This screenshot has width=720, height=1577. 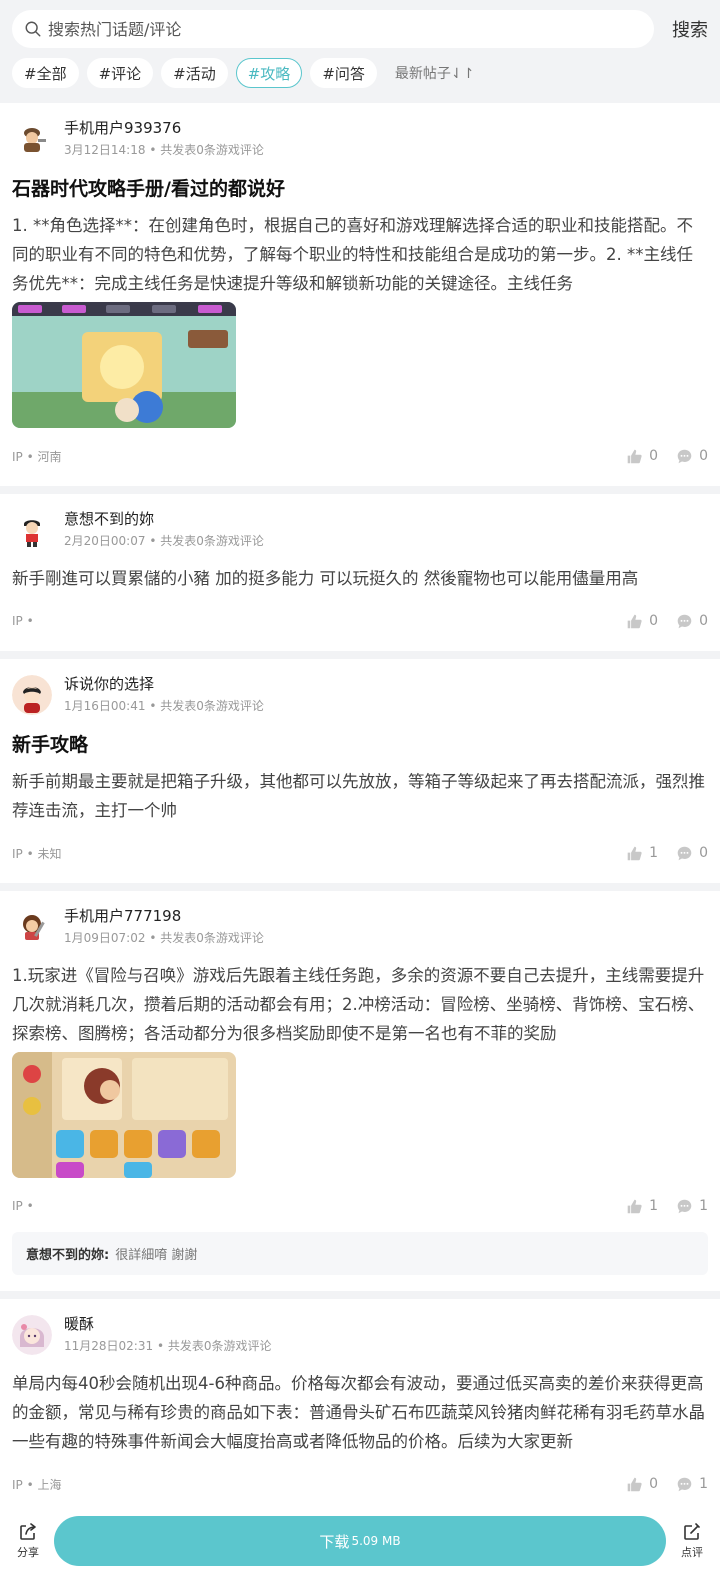 I want to click on search-row: 搜索, so click(x=360, y=29).